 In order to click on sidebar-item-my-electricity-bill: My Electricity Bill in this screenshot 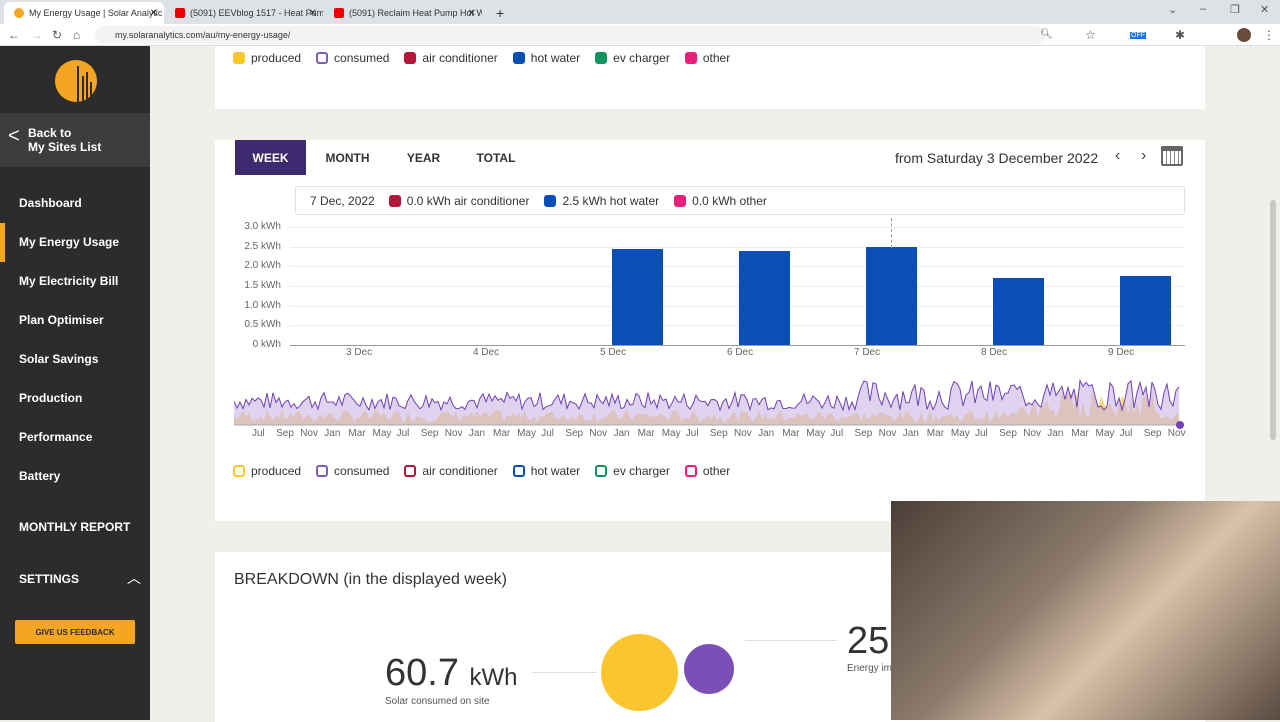, I will do `click(68, 281)`.